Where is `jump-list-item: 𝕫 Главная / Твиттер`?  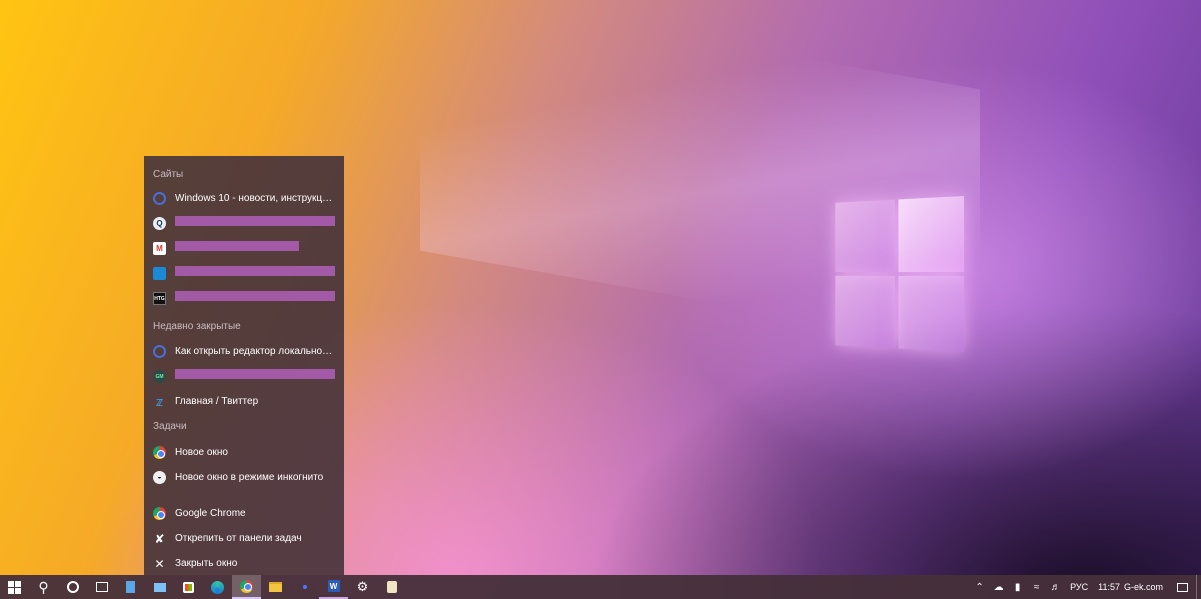 jump-list-item: 𝕫 Главная / Твиттер is located at coordinates (244, 401).